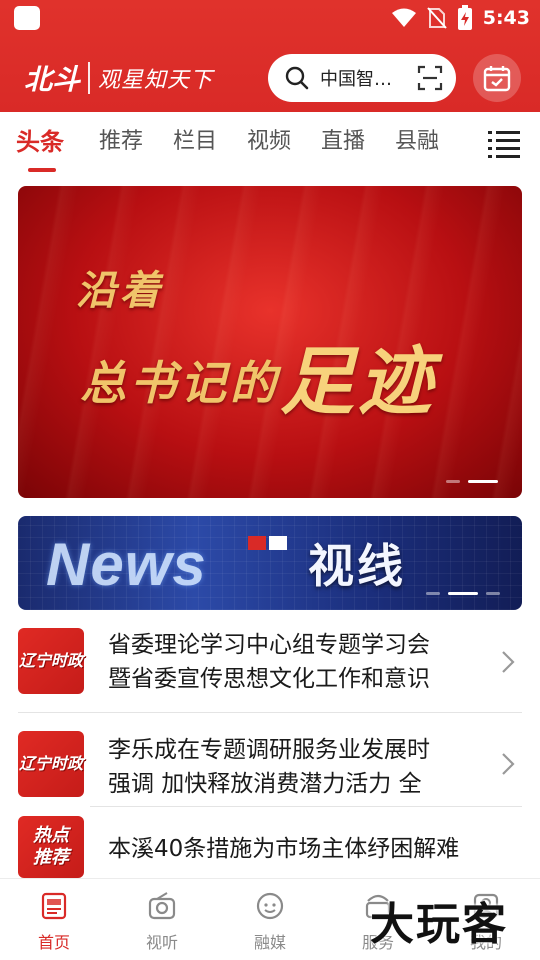 The width and height of the screenshot is (540, 960). Describe the element at coordinates (357, 566) in the screenshot. I see `banner2-title: 视线` at that location.